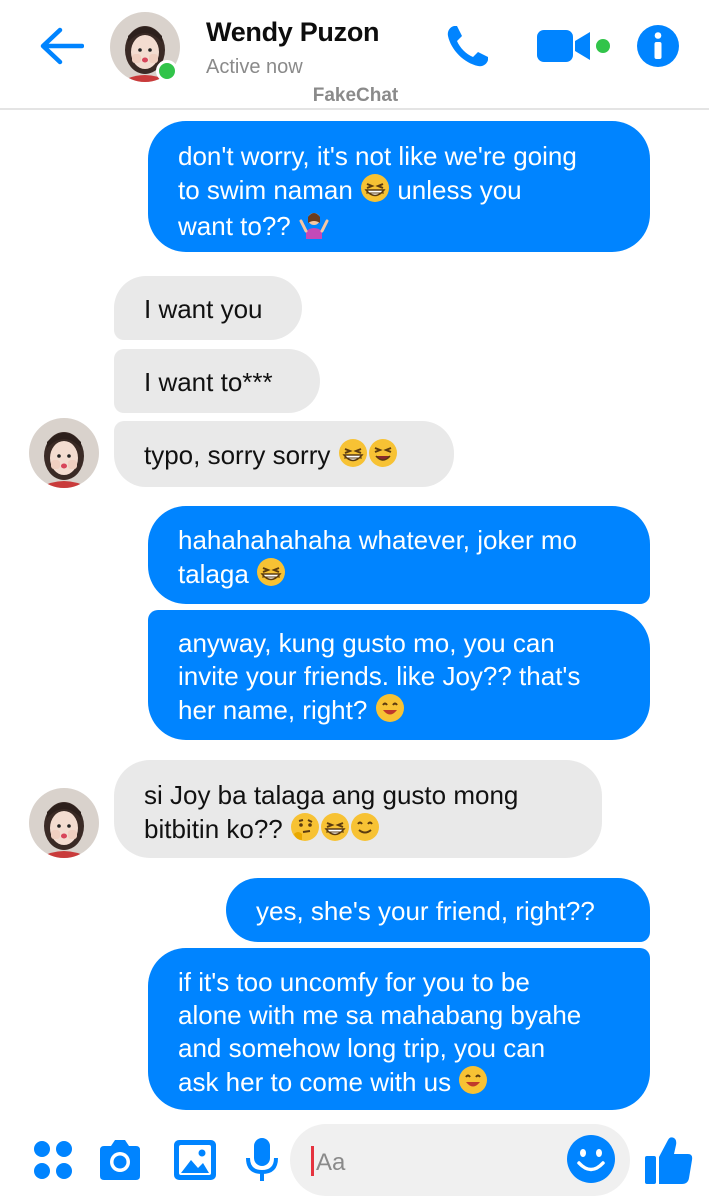  Describe the element at coordinates (237, 455) in the screenshot. I see `message-text: typo, sorry sorry` at that location.